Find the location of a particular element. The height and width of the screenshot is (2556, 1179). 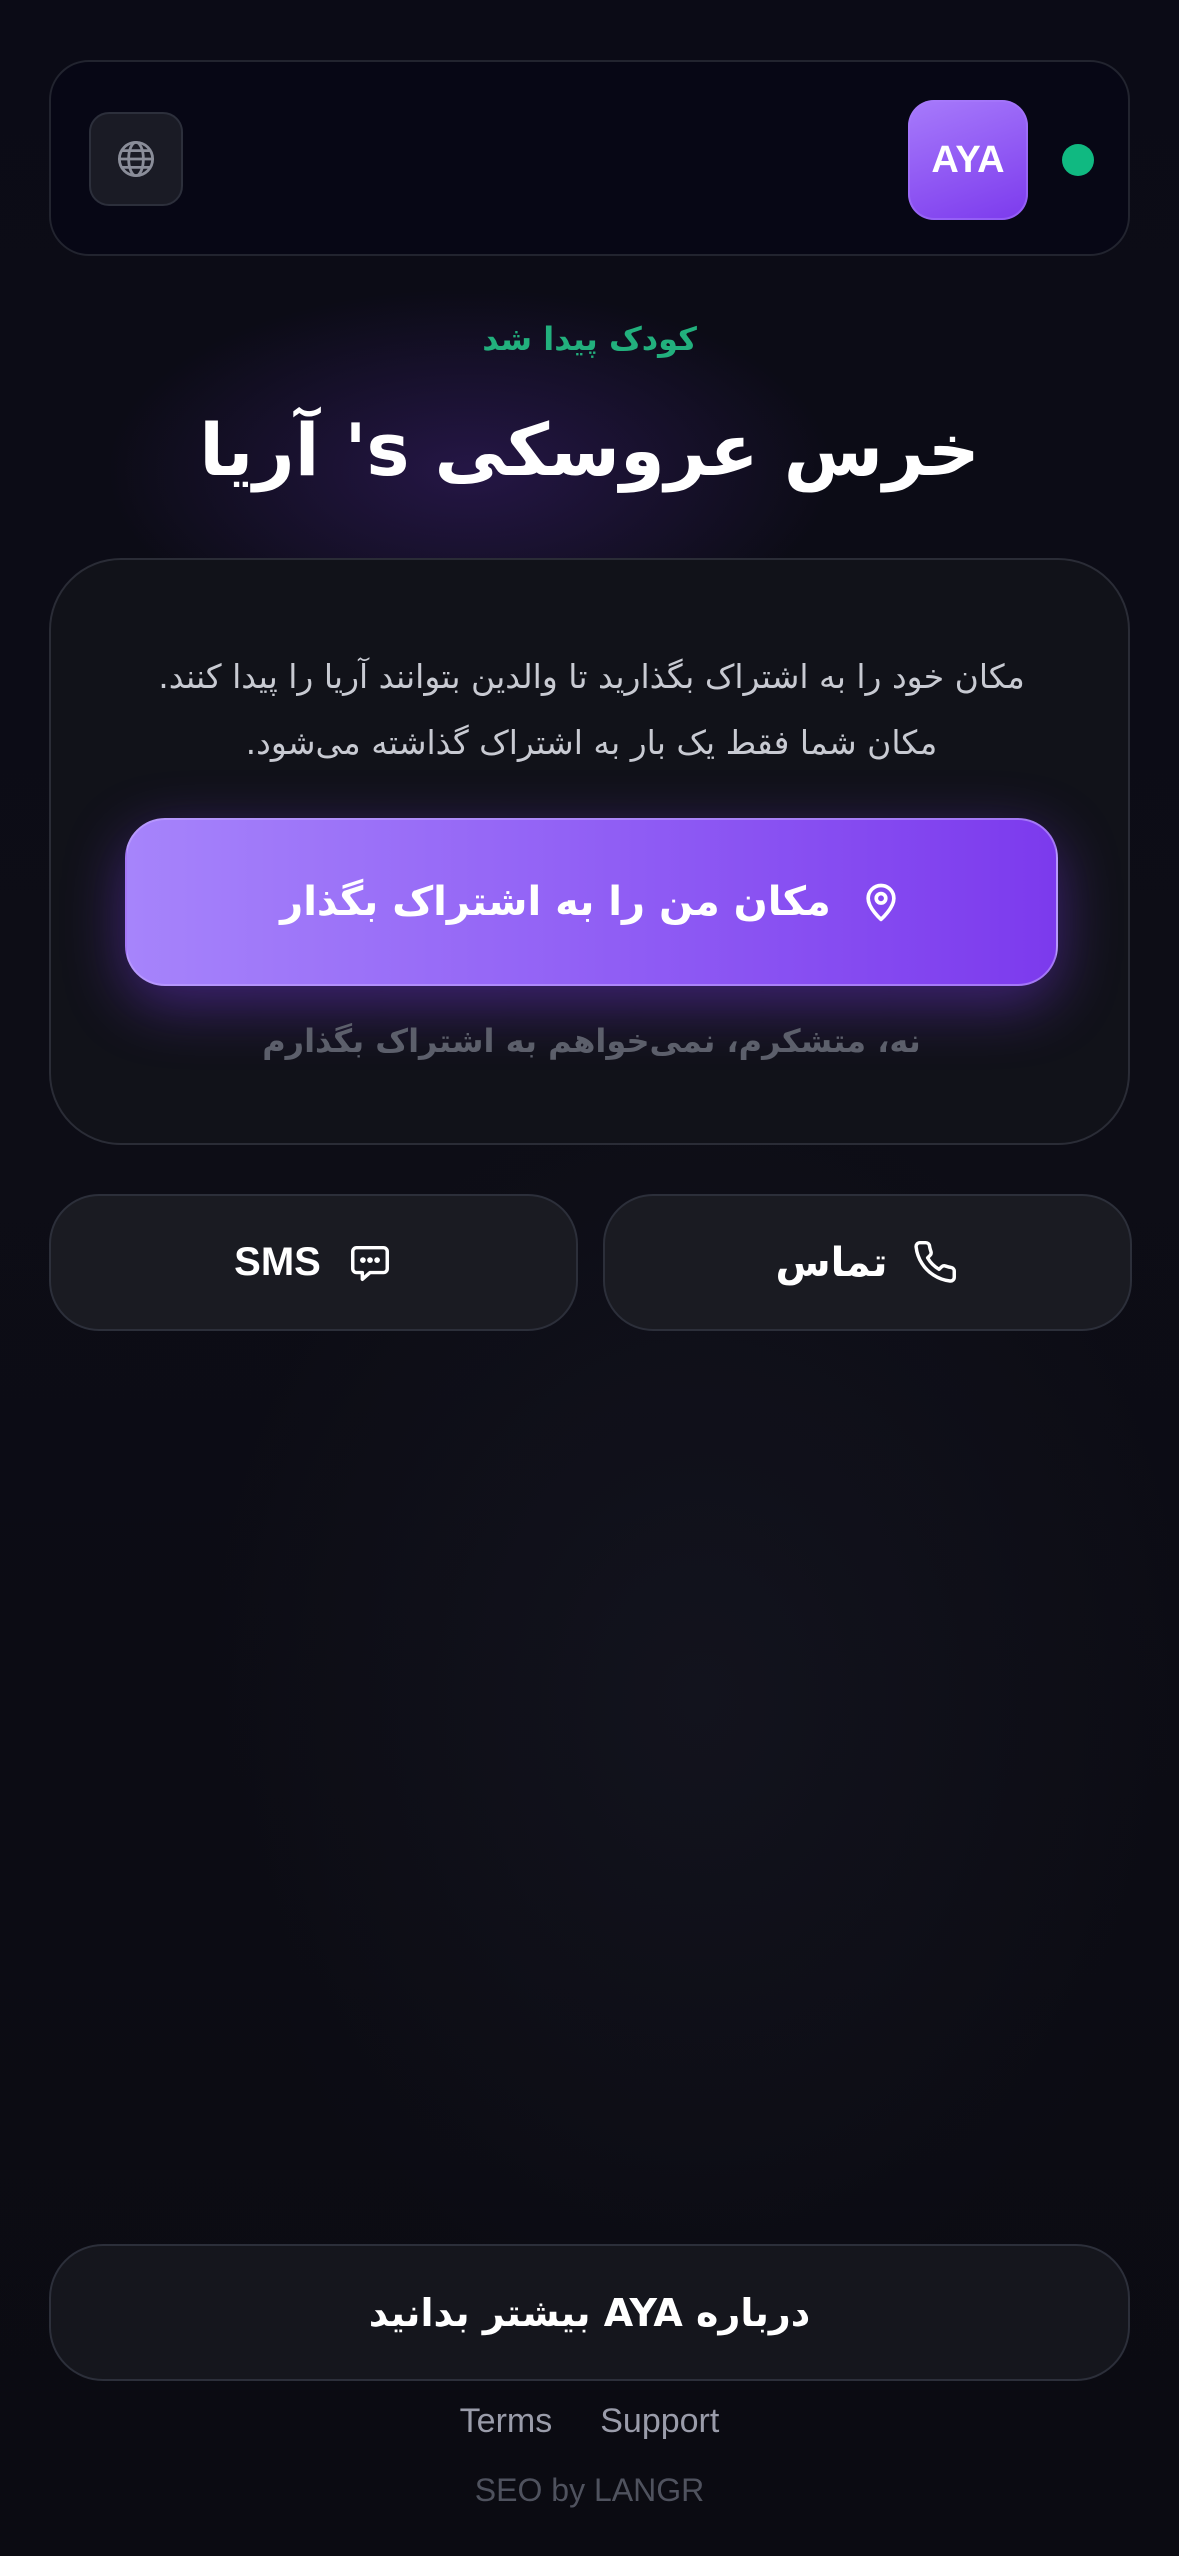

footer-links: Terms Support is located at coordinates (589, 2421).